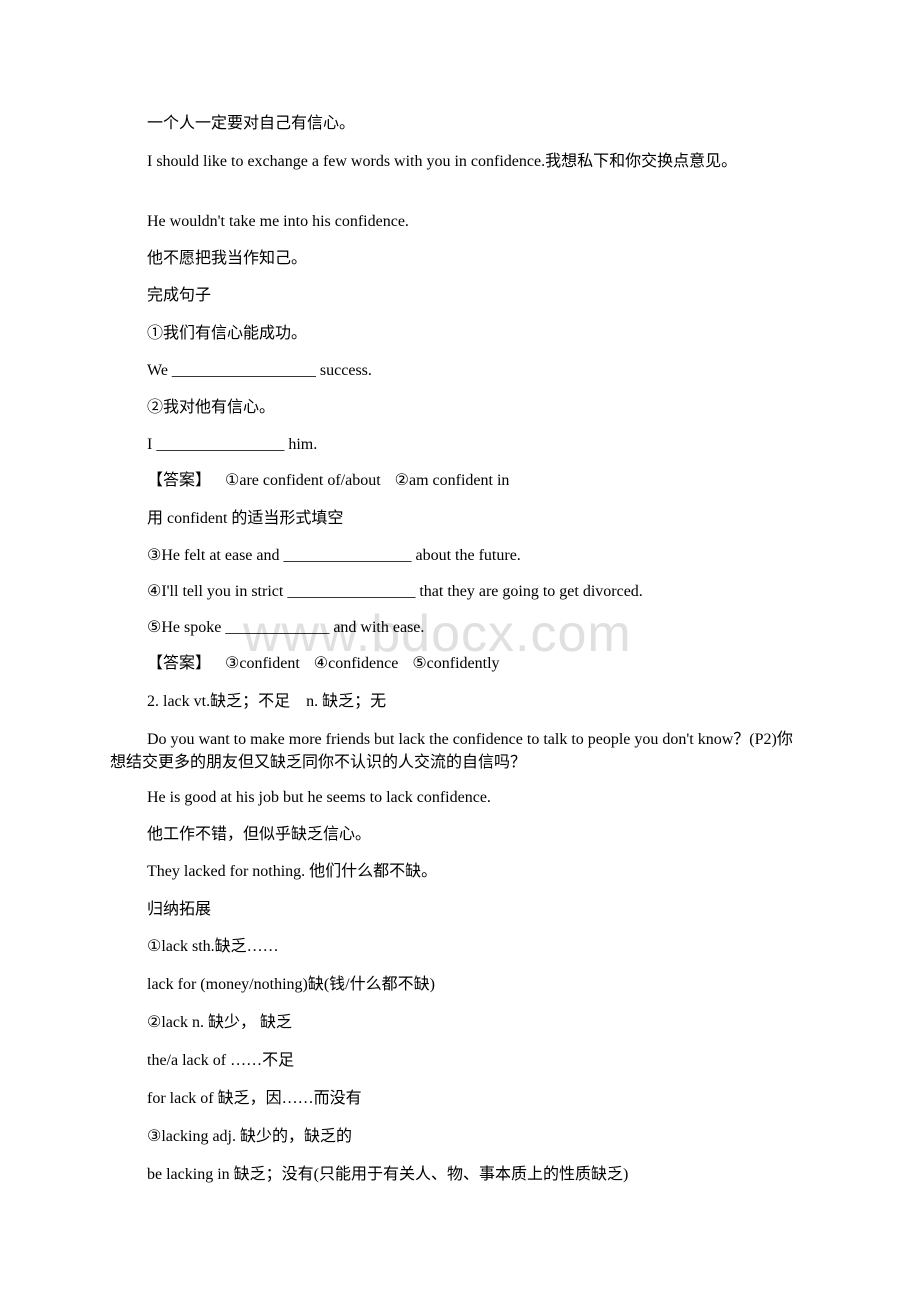 Image resolution: width=920 pixels, height=1302 pixels. What do you see at coordinates (245, 518) in the screenshot?
I see `section-heading-fill-in-confident: 用 confident 的适当形式填空` at bounding box center [245, 518].